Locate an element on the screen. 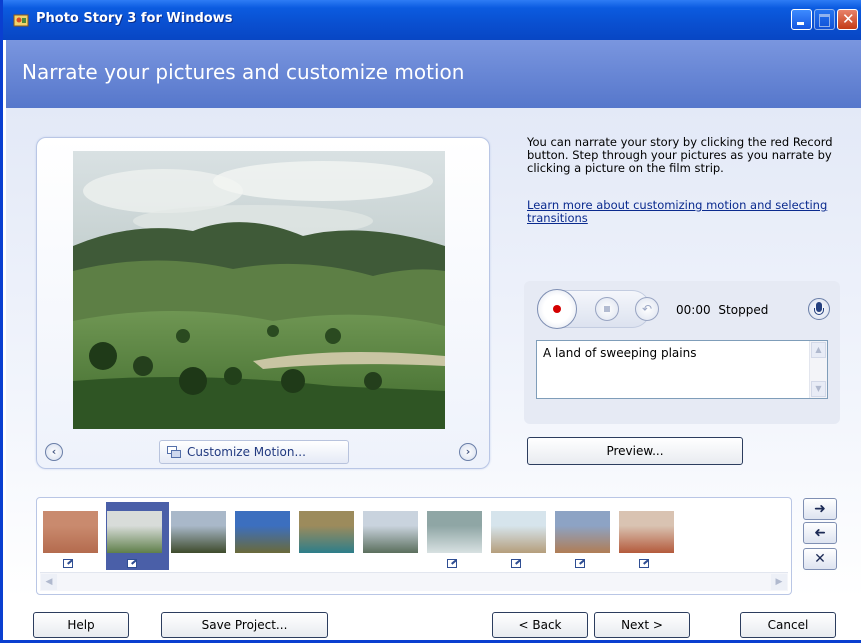  arrow-right-icon: ➜ is located at coordinates (820, 509).